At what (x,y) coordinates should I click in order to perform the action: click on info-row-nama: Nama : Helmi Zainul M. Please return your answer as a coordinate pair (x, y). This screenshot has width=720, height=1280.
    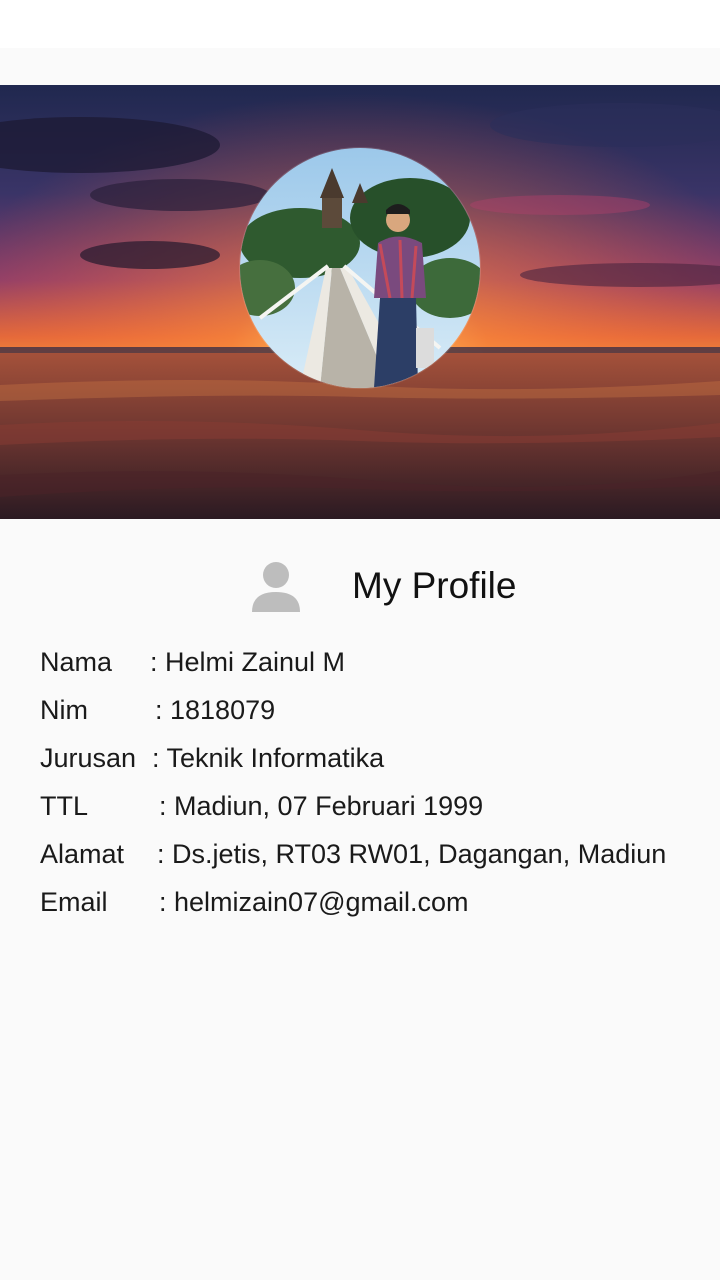
    Looking at the image, I should click on (370, 662).